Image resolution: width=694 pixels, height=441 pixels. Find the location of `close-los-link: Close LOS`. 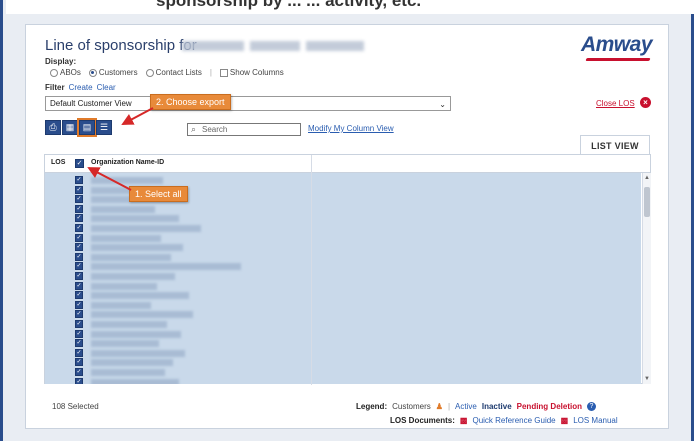

close-los-link: Close LOS is located at coordinates (615, 103).